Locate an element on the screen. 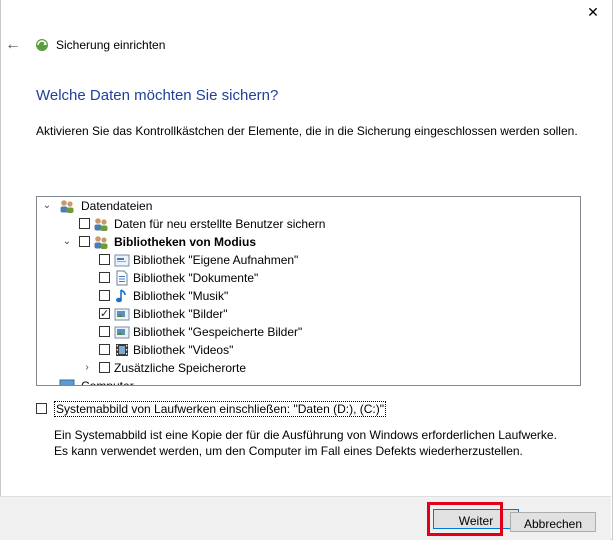  cancel-button: Abbrechen is located at coordinates (553, 522).